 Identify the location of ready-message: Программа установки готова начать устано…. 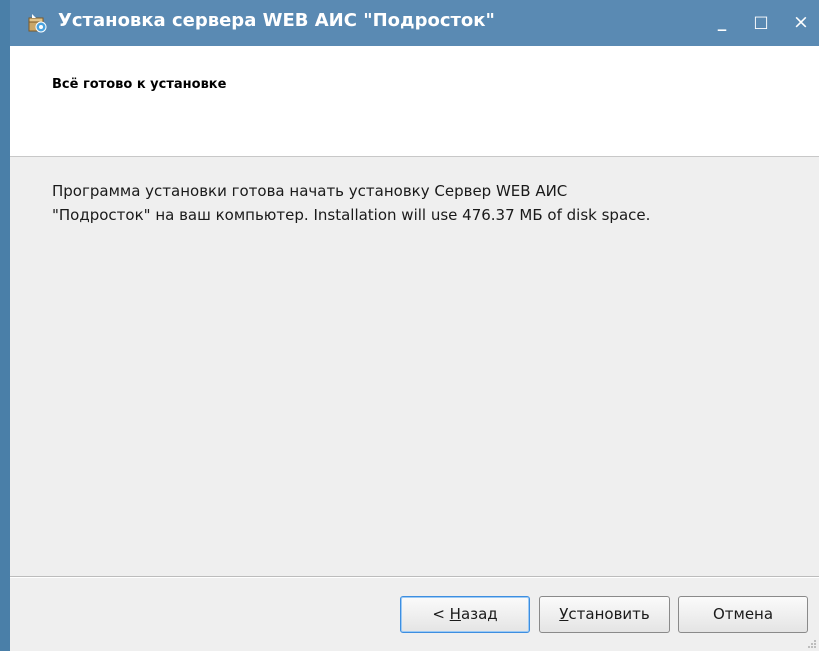
(422, 203).